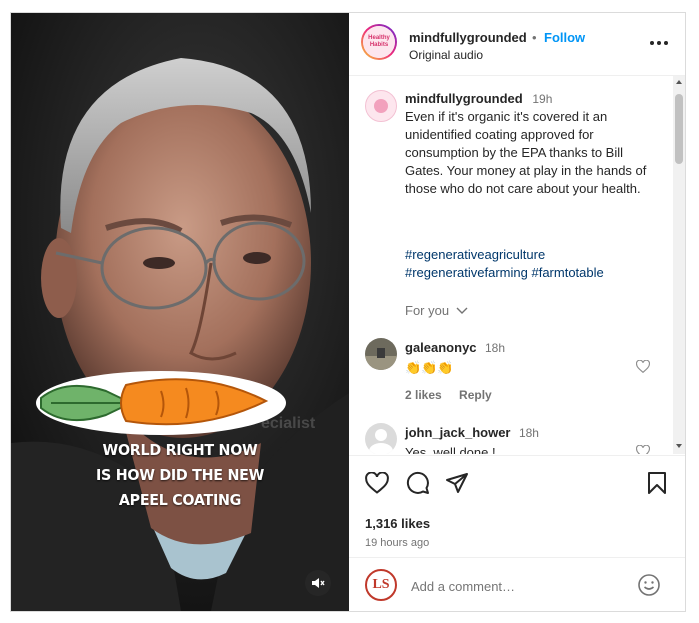 Image resolution: width=699 pixels, height=623 pixels. I want to click on overlay-line-2: IS HOW DID THE NEW, so click(180, 475).